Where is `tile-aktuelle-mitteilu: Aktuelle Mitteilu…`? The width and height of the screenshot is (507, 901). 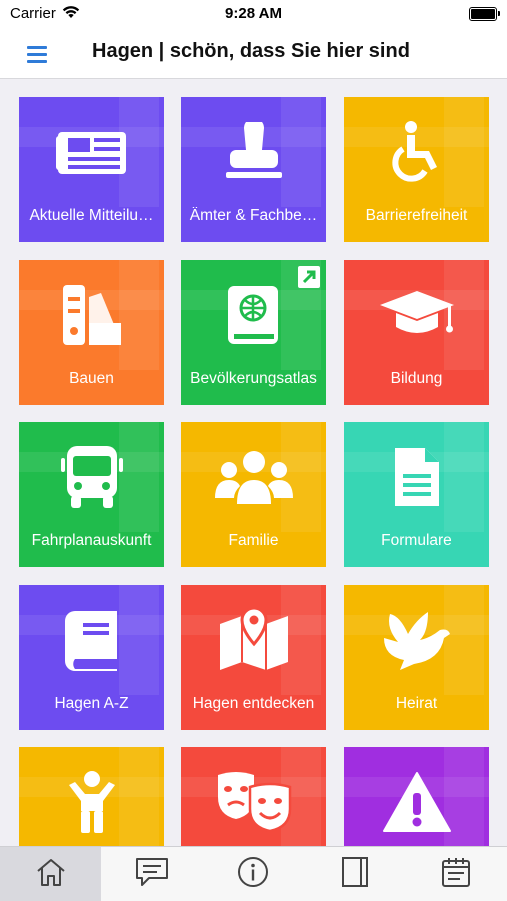
tile-aktuelle-mitteilu: Aktuelle Mitteilu… is located at coordinates (91, 169).